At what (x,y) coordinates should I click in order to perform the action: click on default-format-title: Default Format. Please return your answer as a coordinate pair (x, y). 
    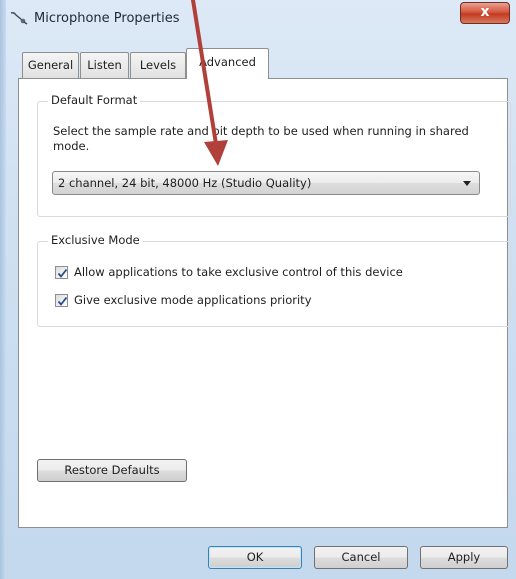
    Looking at the image, I should click on (94, 100).